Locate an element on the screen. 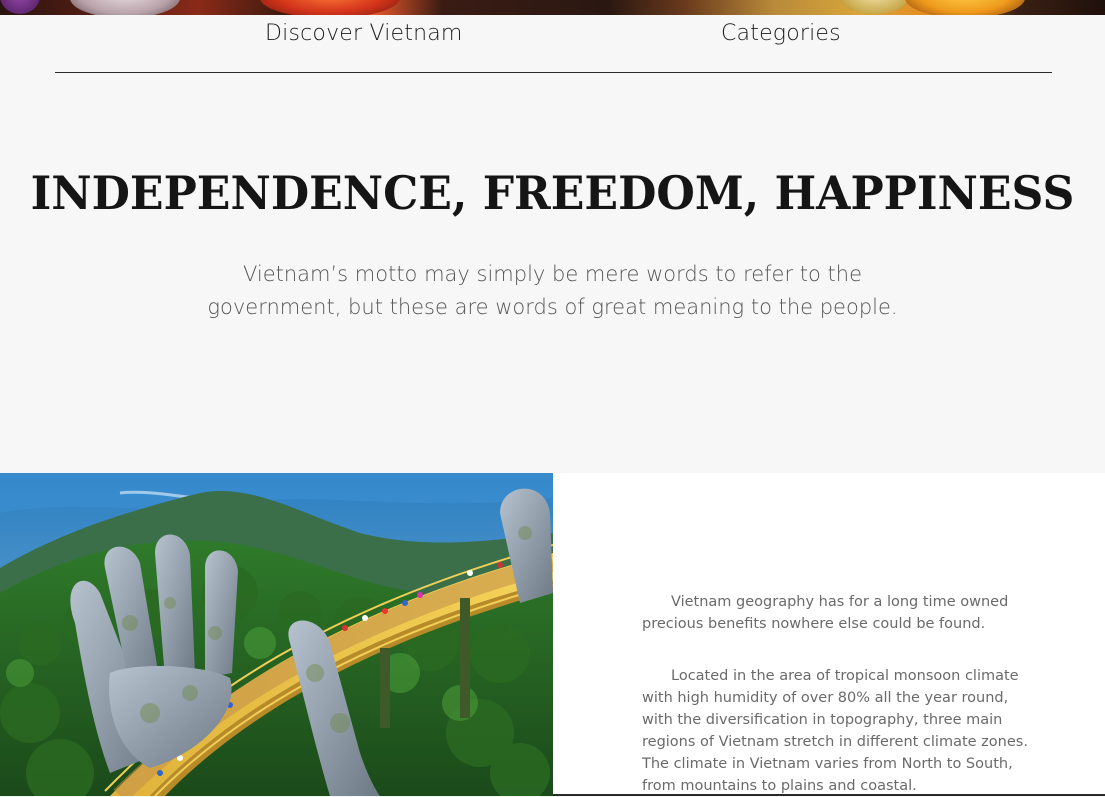  hero-title: INDEPENDENCE, FREEDOM, HAPPINESS is located at coordinates (552, 193).